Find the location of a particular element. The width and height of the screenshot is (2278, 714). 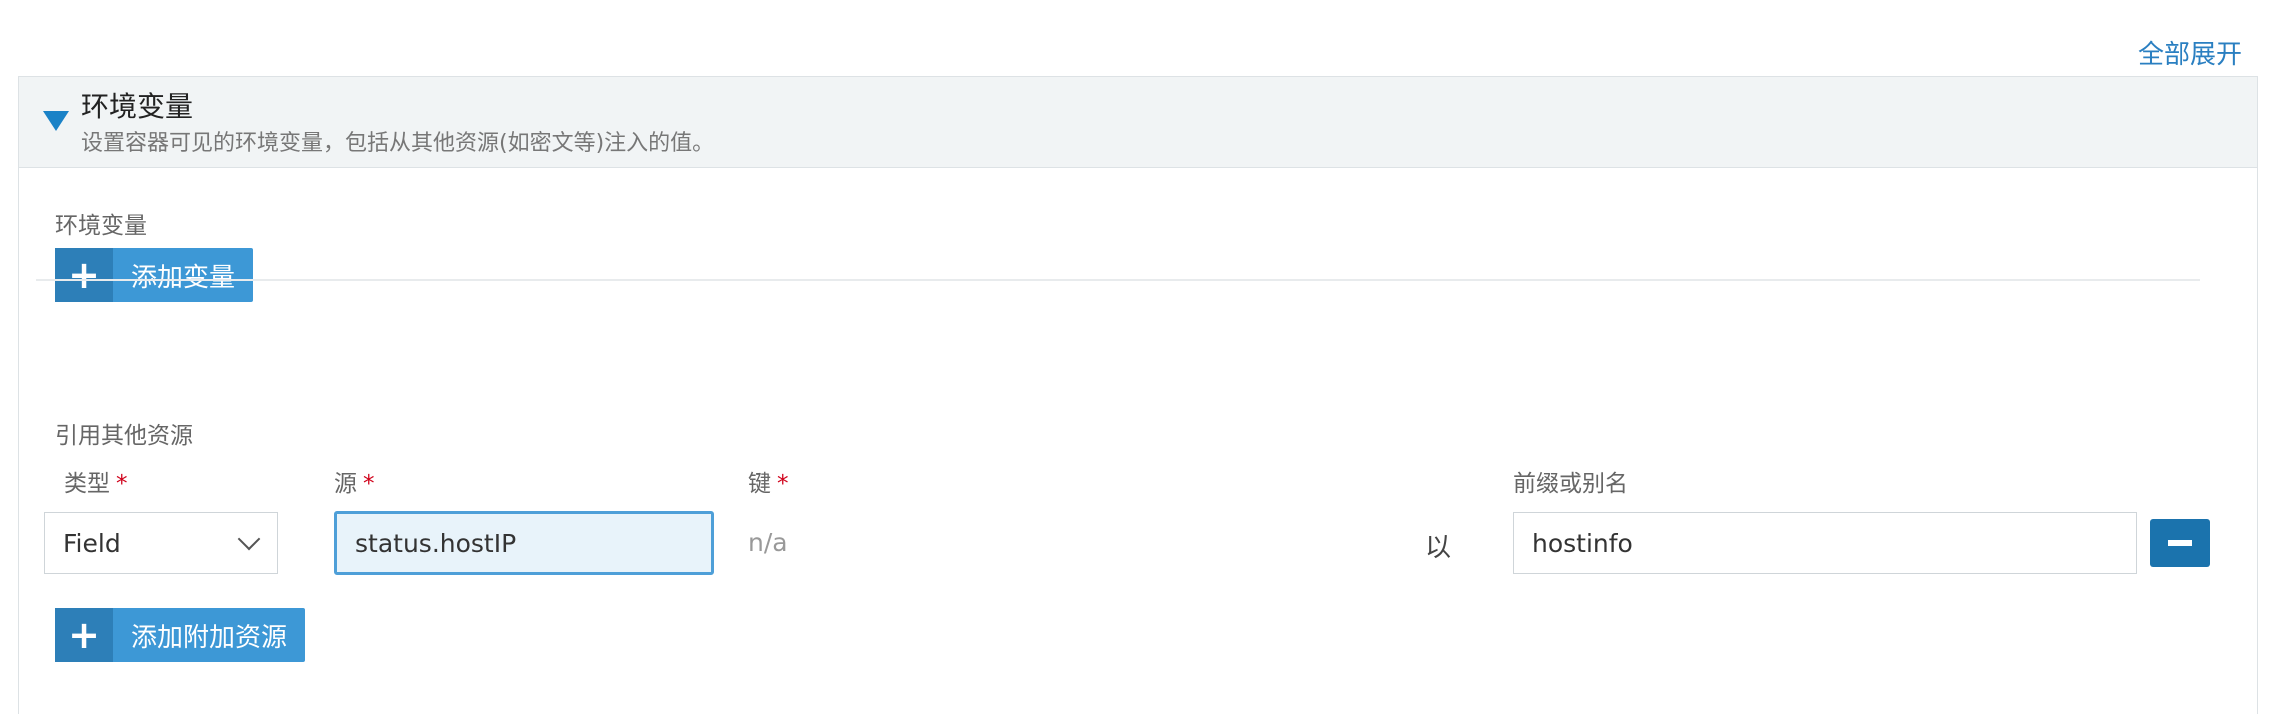

add-extra-resource-label: 添加附加资源 is located at coordinates (209, 637).